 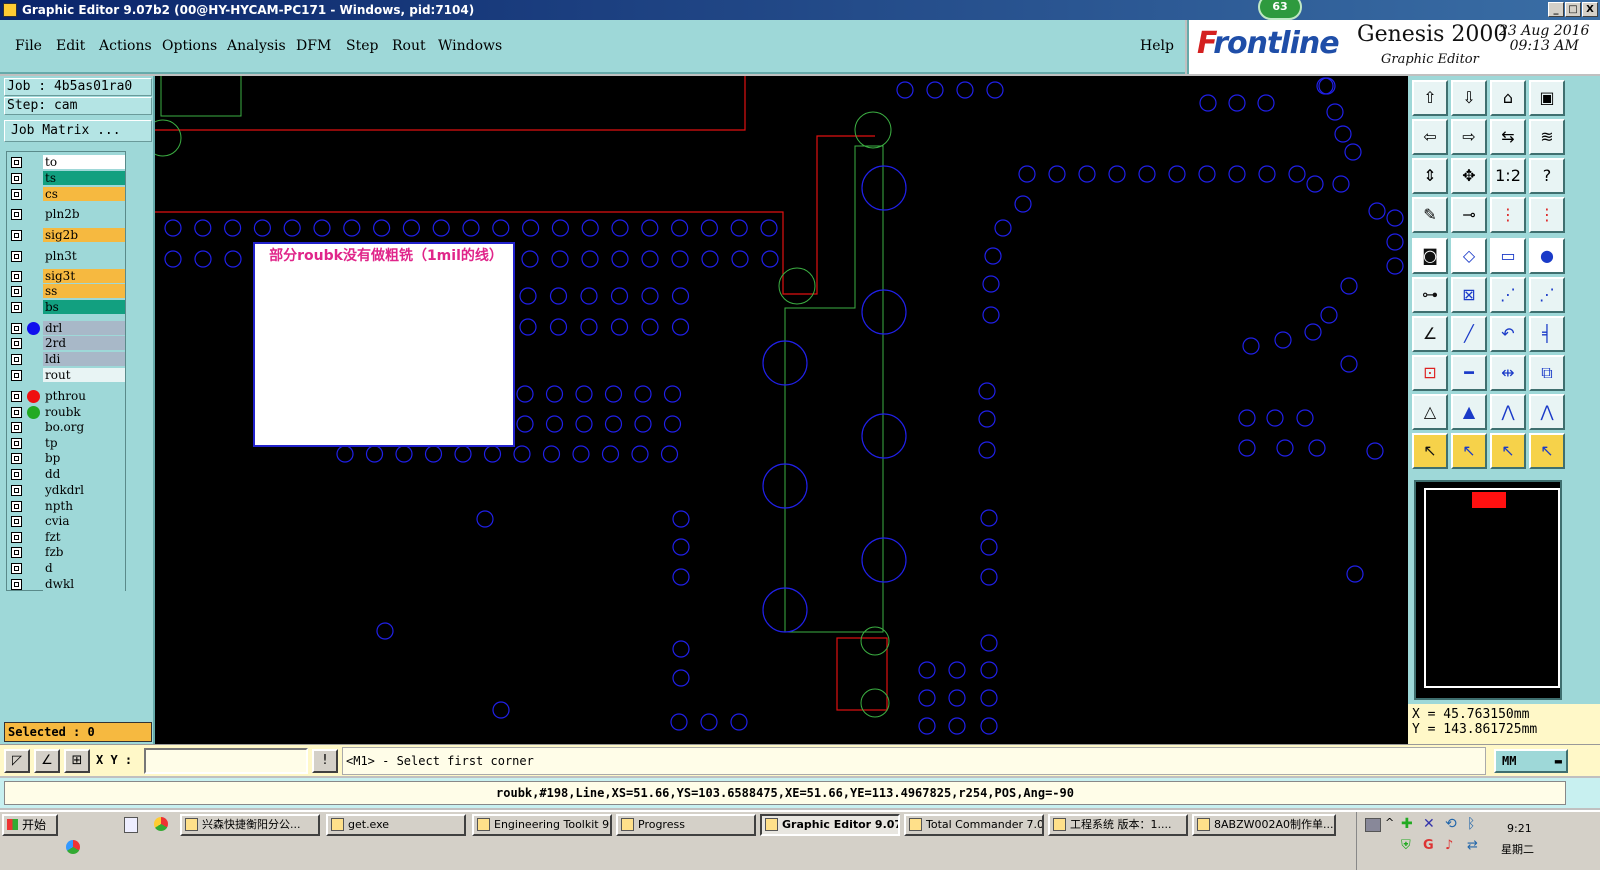 I want to click on layer-row-sig3t: sig3t, so click(x=67, y=276).